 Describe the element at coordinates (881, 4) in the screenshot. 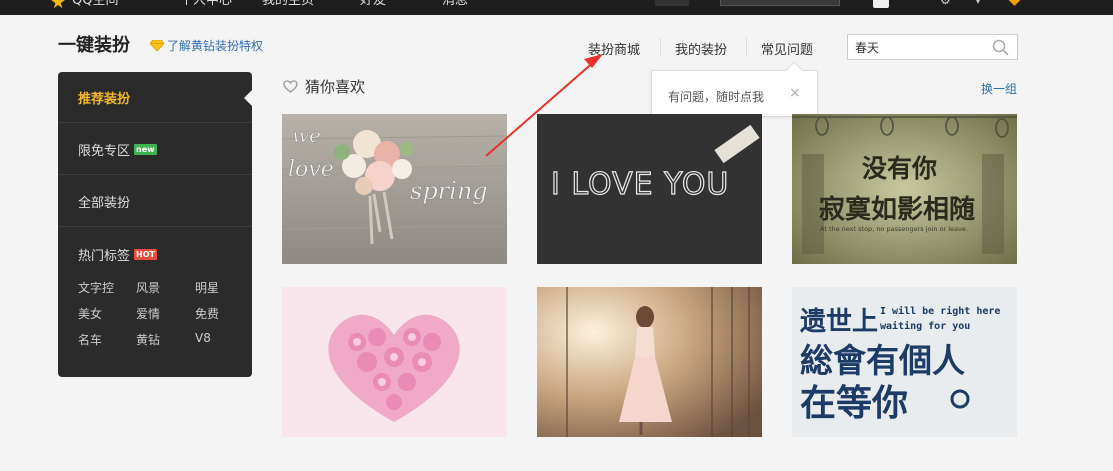

I see `avatar` at that location.